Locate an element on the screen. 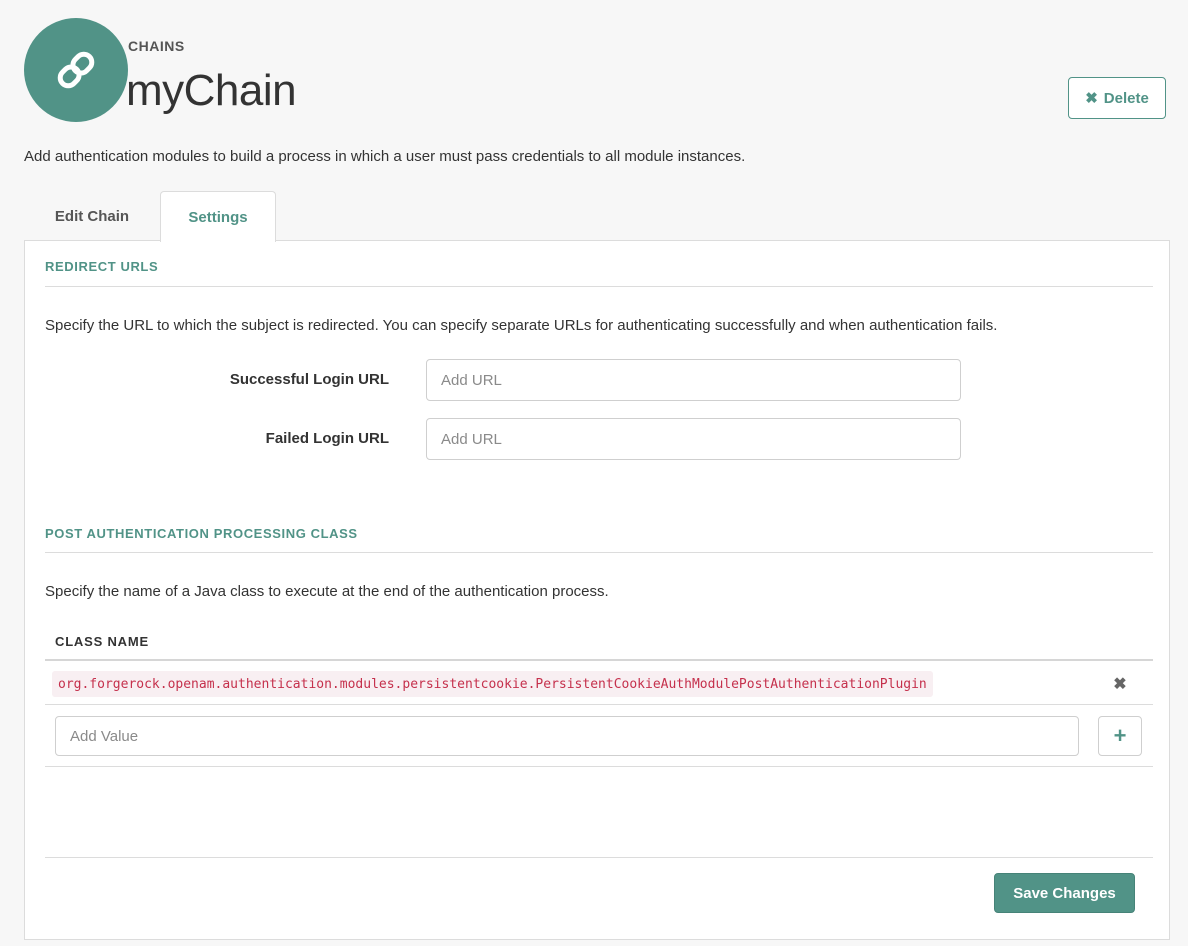 The width and height of the screenshot is (1188, 946). delete-button-label: Delete is located at coordinates (1126, 98).